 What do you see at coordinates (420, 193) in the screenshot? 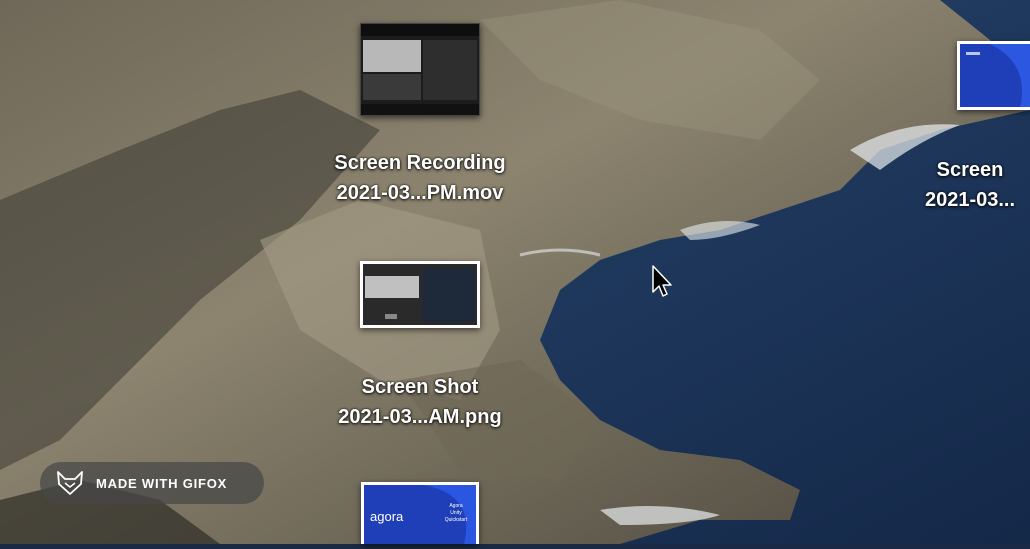
I see `icon-label-line2: 2021-03...PM.mov` at bounding box center [420, 193].